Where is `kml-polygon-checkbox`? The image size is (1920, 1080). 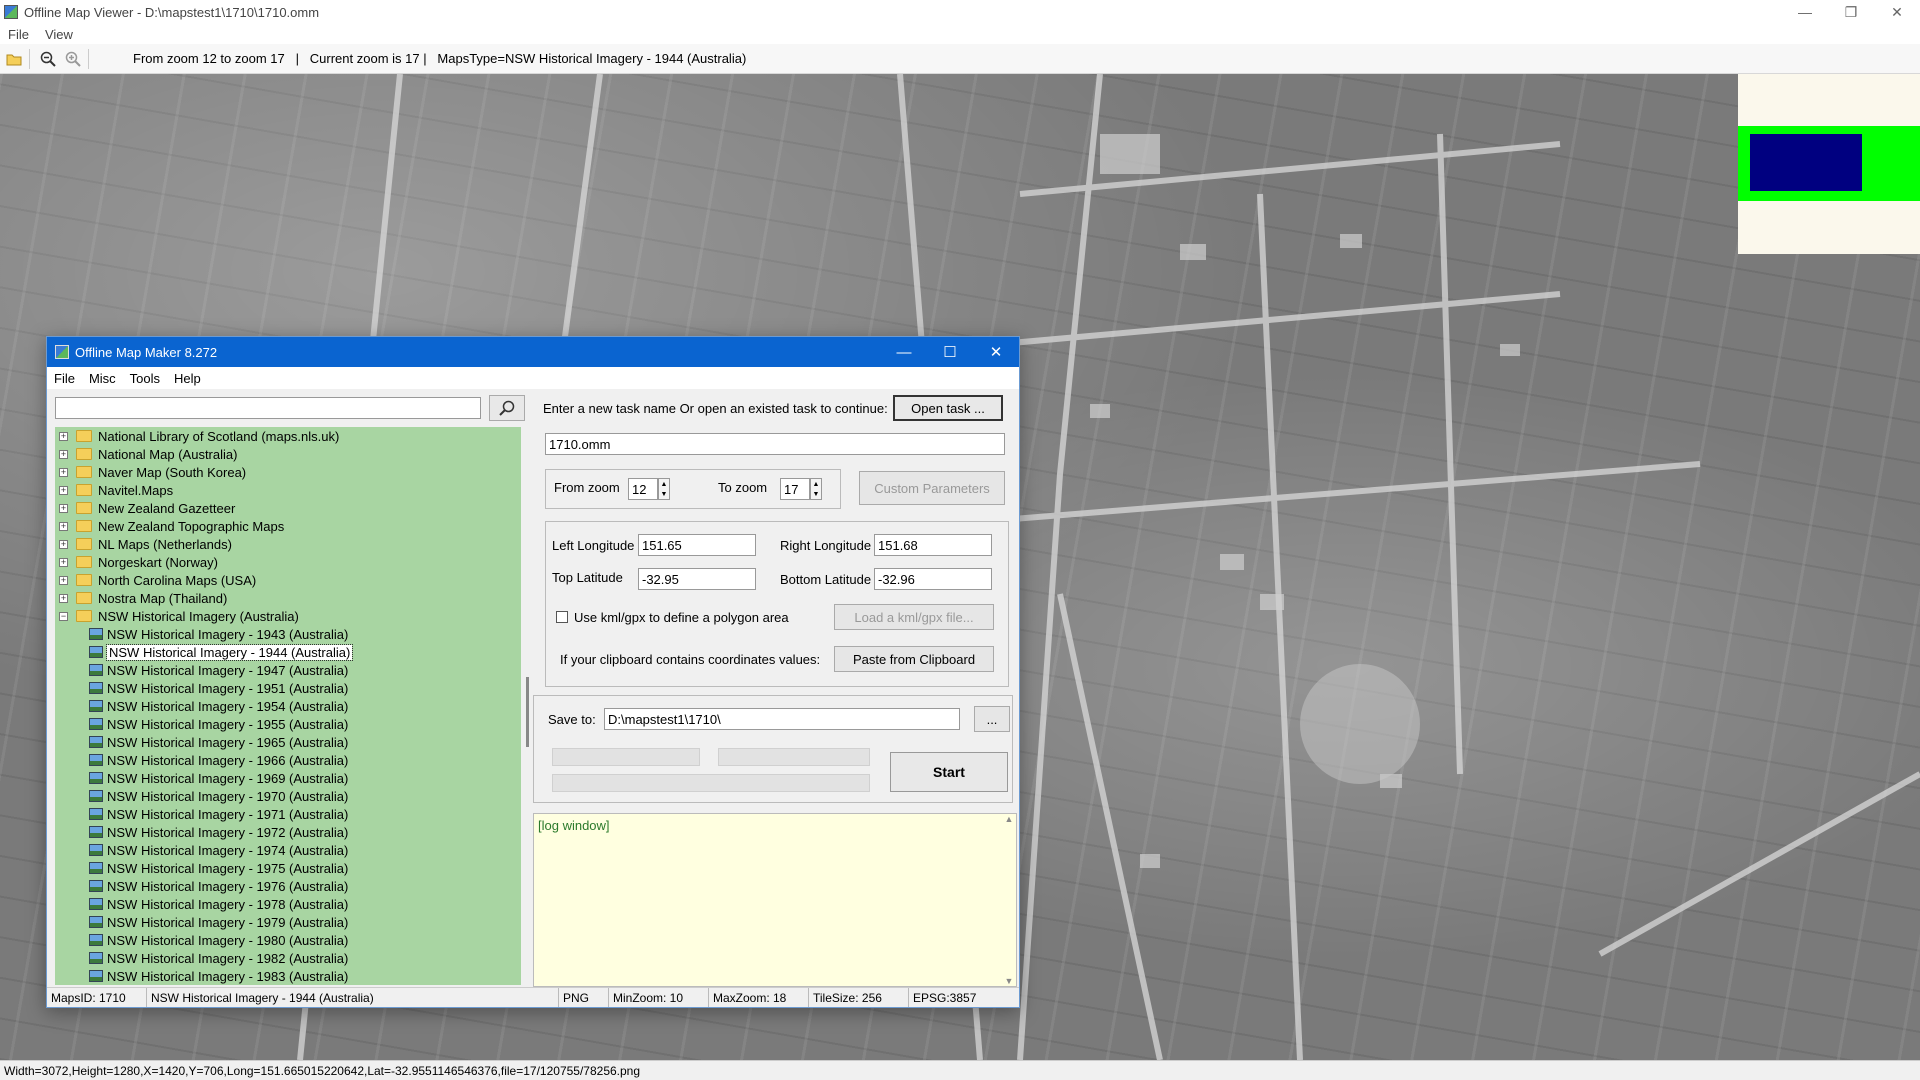 kml-polygon-checkbox is located at coordinates (562, 617).